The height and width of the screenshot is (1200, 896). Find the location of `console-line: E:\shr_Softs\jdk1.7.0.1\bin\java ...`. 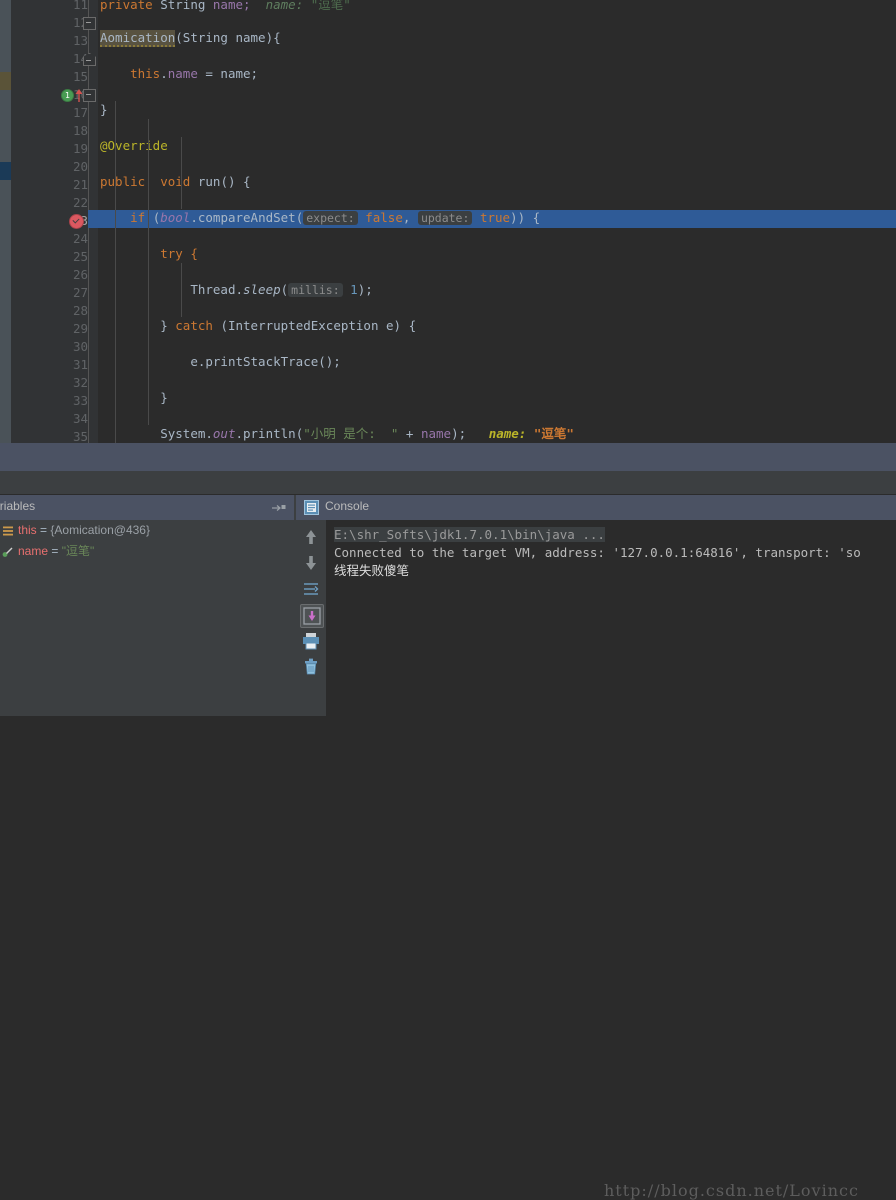

console-line: E:\shr_Softs\jdk1.7.0.1\bin\java ... is located at coordinates (615, 535).